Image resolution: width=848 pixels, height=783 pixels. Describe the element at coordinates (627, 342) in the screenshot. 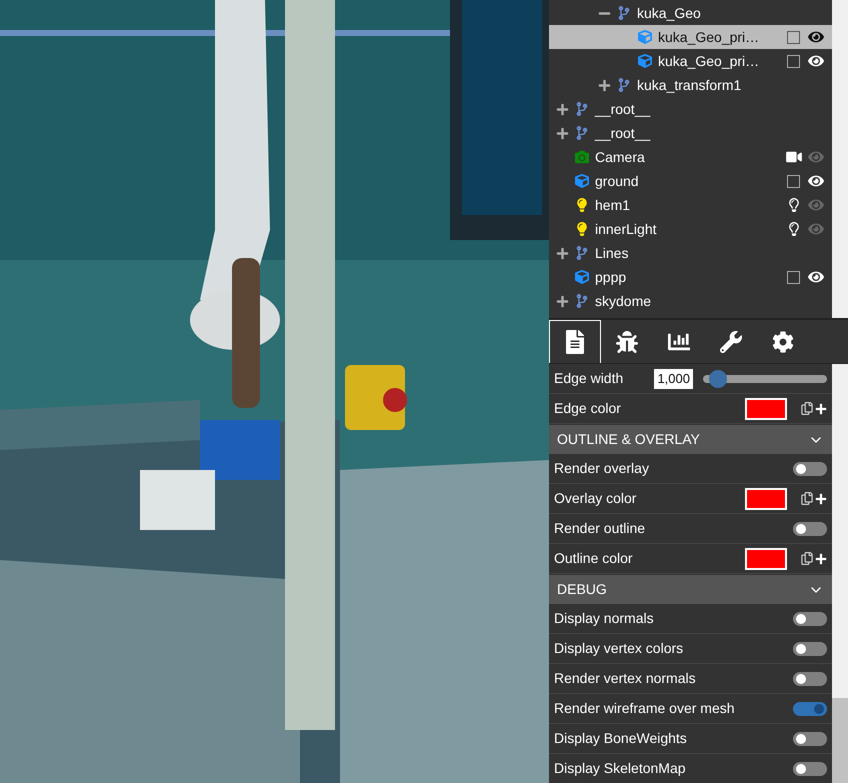

I see `bug-icon` at that location.